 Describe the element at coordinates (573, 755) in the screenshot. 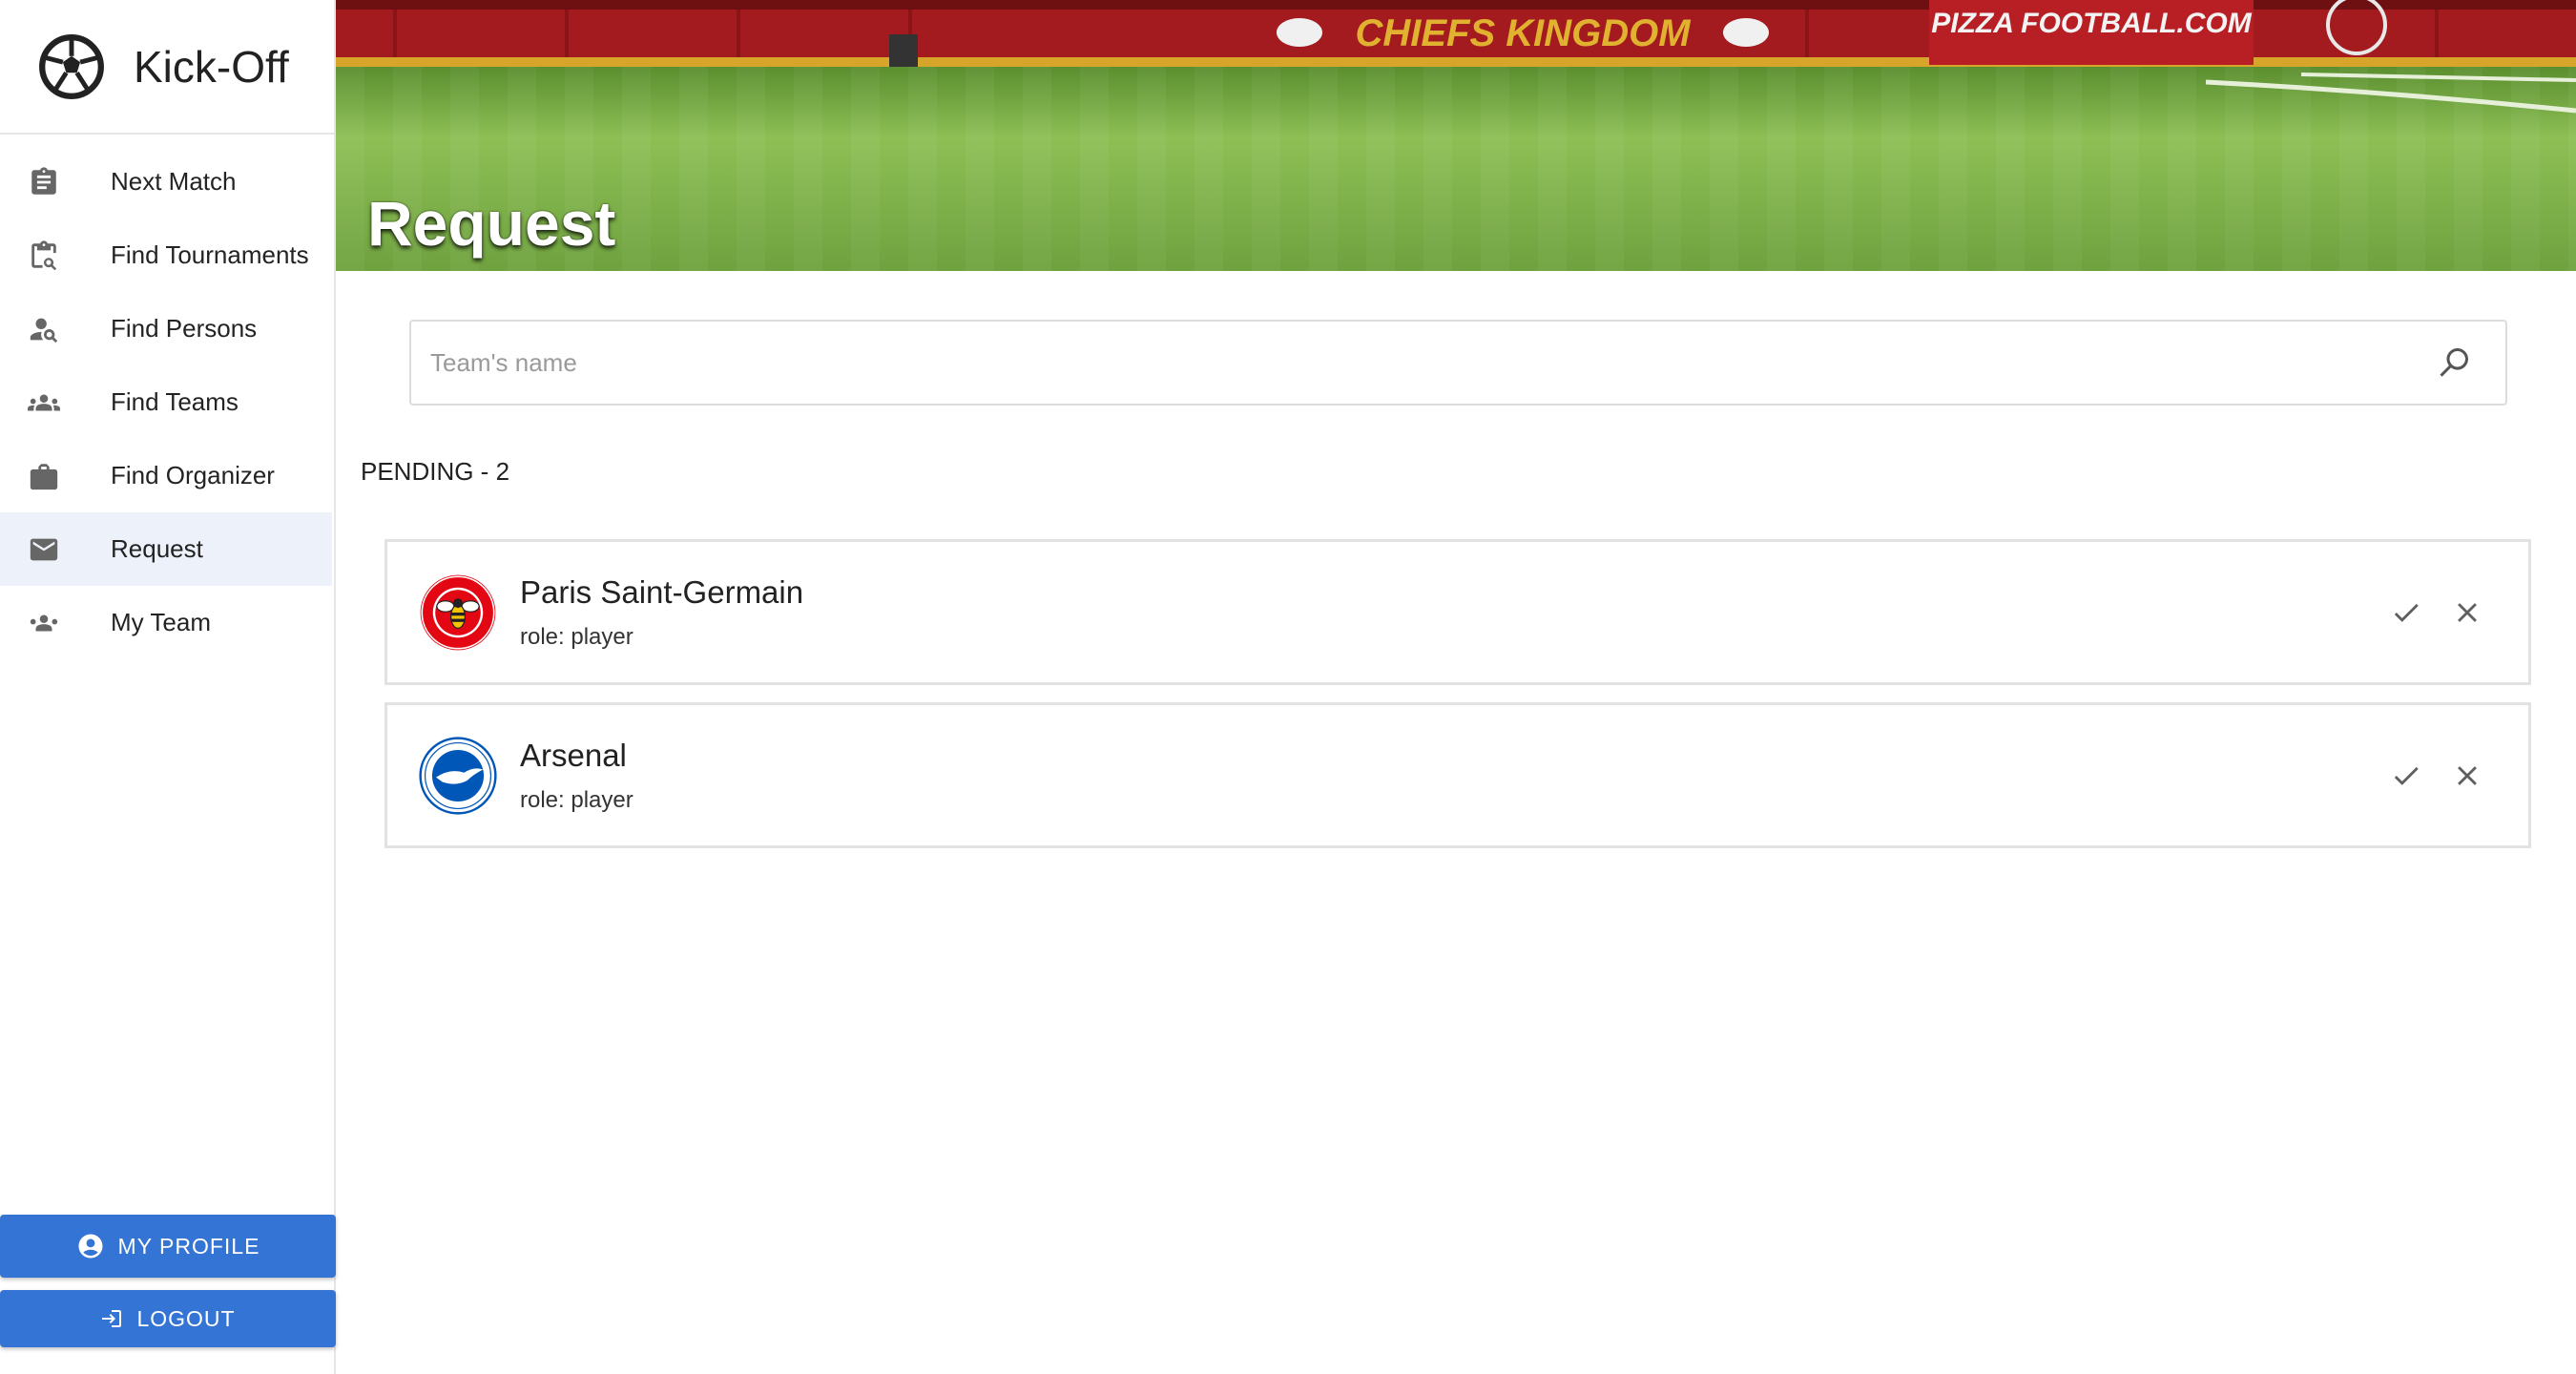

I see `team-name: Arsenal` at that location.